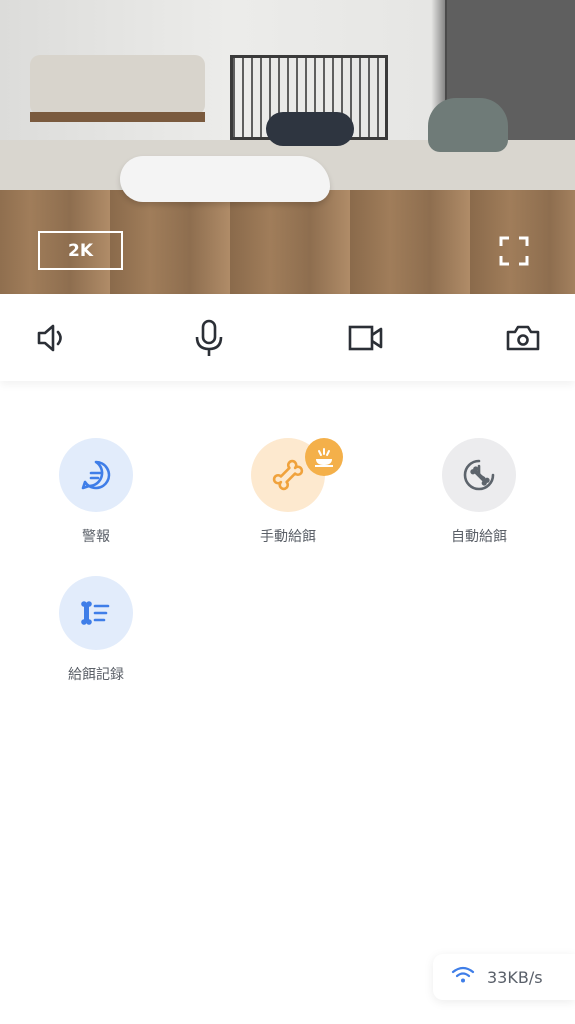  I want to click on auto-feed-icon, so click(479, 475).